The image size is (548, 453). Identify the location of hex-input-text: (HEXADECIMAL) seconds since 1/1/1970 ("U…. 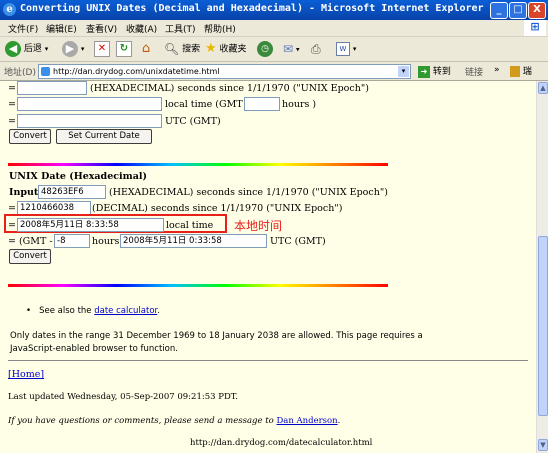
(248, 192).